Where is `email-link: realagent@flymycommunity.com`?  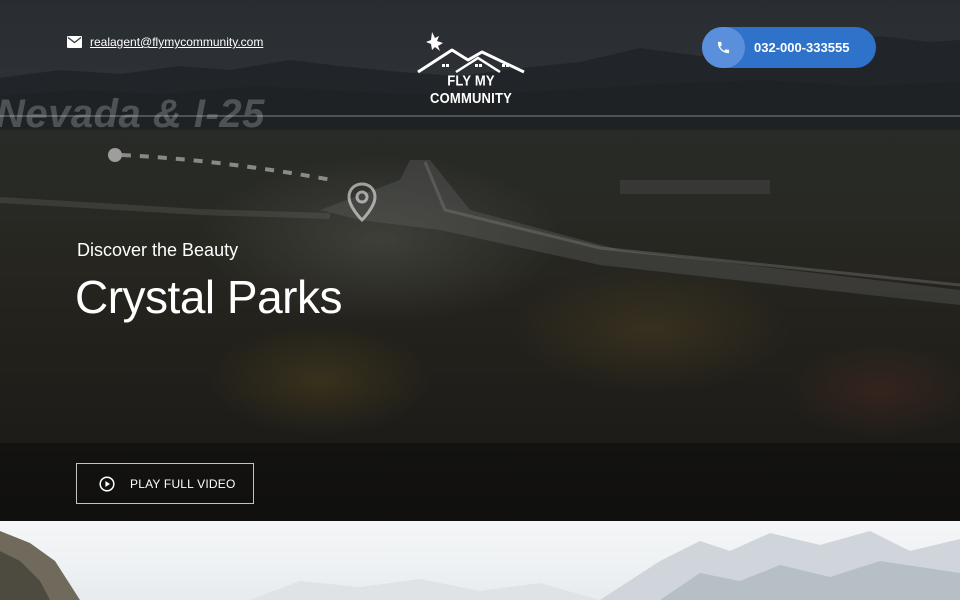 email-link: realagent@flymycommunity.com is located at coordinates (165, 42).